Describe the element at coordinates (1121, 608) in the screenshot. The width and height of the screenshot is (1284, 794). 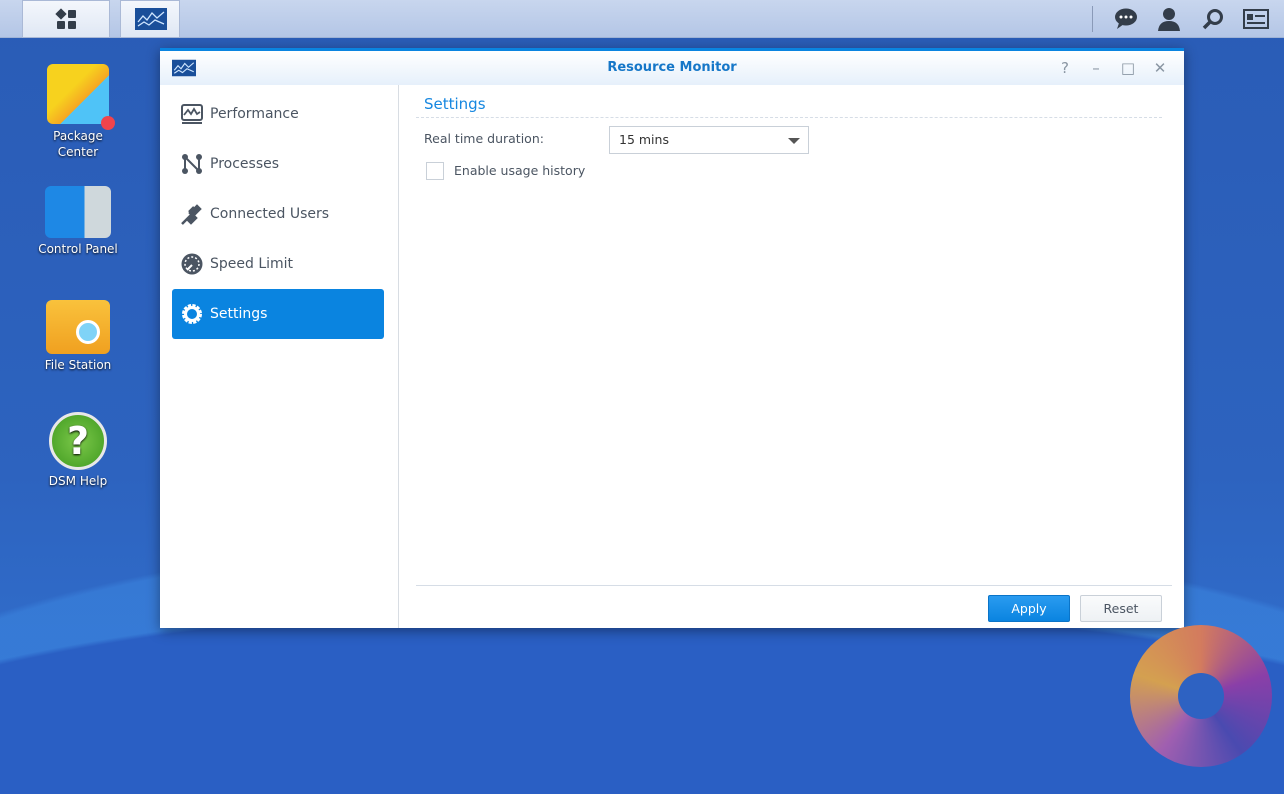
I see `reset-button: Reset` at that location.